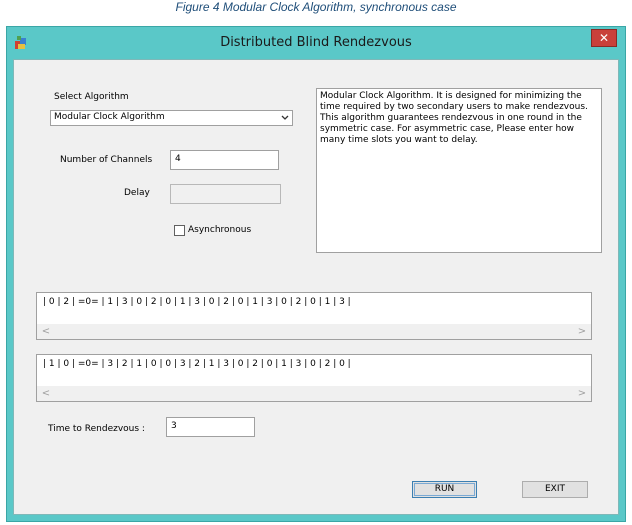  What do you see at coordinates (96, 429) in the screenshot?
I see `rendezvous-label: Time to Rendezvous :` at bounding box center [96, 429].